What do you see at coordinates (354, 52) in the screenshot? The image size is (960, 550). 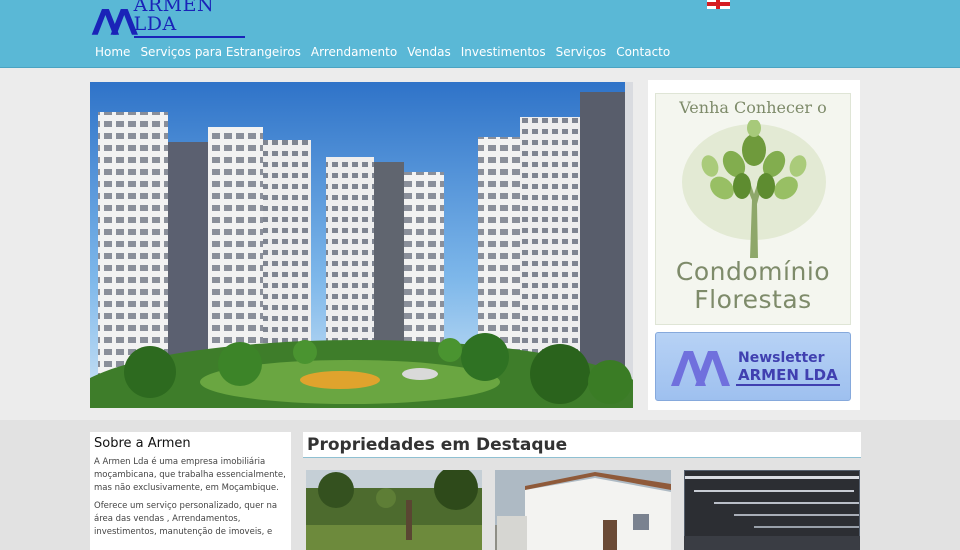 I see `nav-arrendamento: Arrendamento` at bounding box center [354, 52].